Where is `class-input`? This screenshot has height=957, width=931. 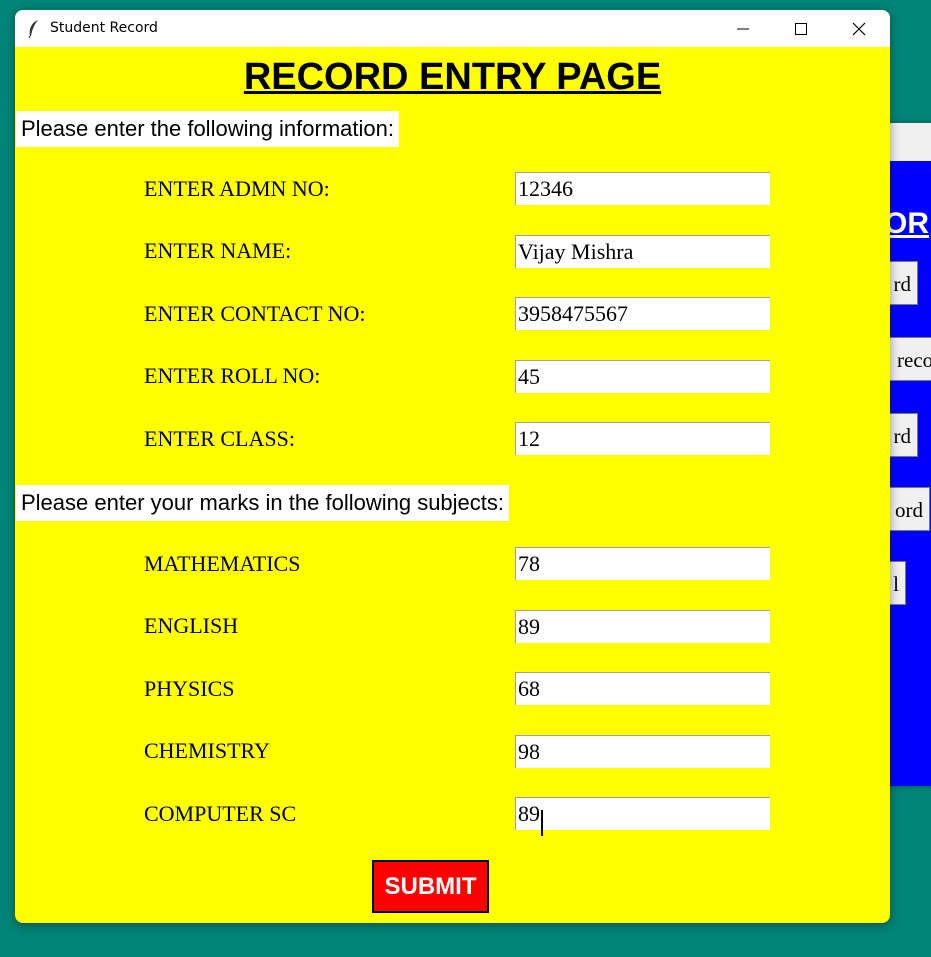
class-input is located at coordinates (642, 438).